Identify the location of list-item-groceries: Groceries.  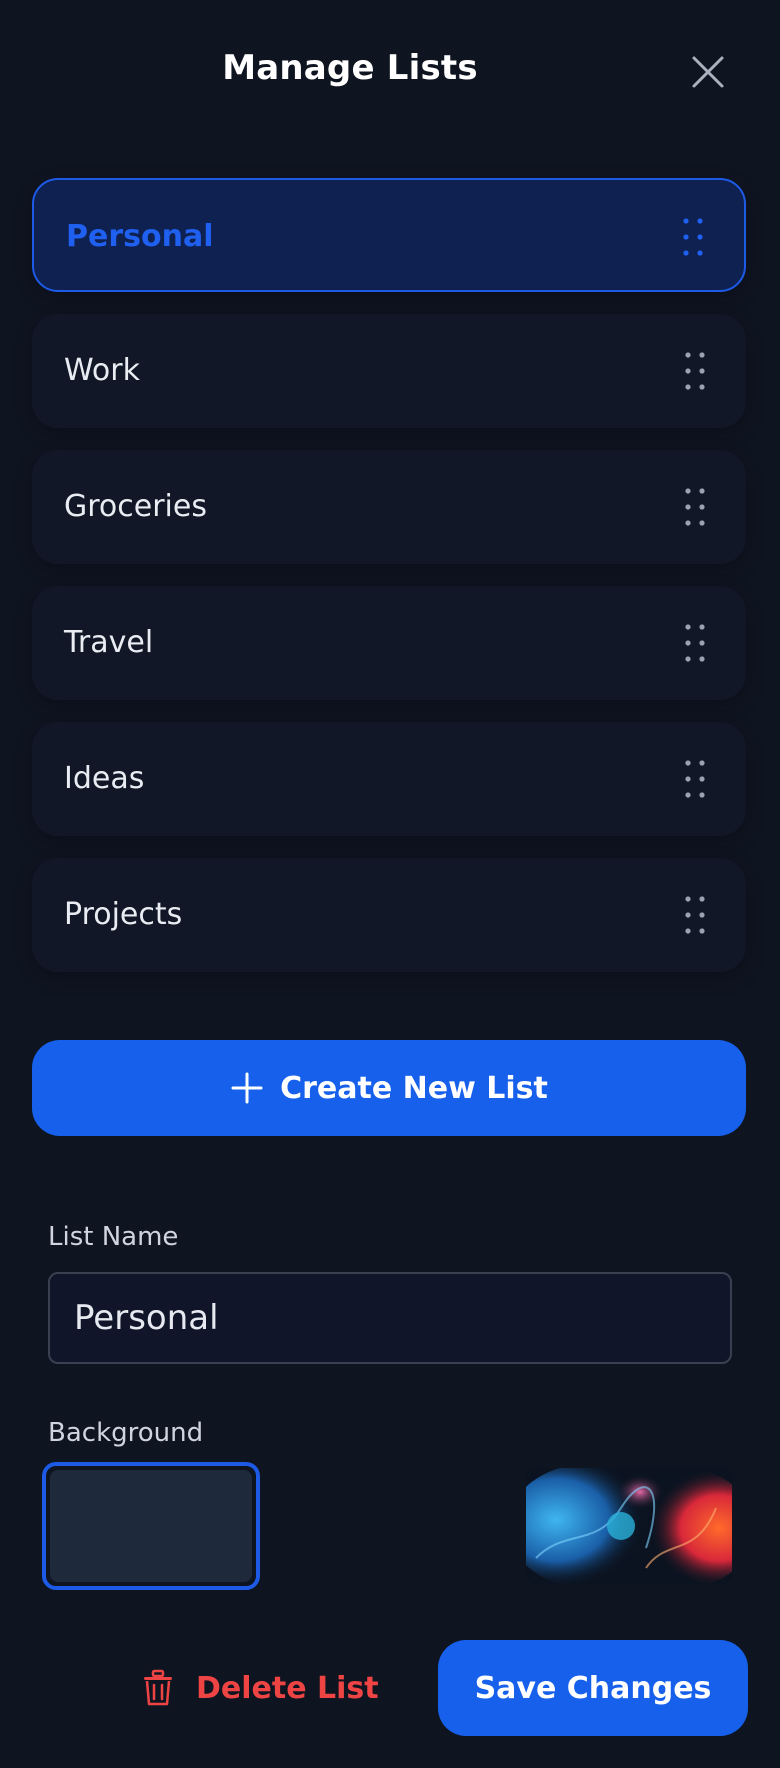
(389, 507).